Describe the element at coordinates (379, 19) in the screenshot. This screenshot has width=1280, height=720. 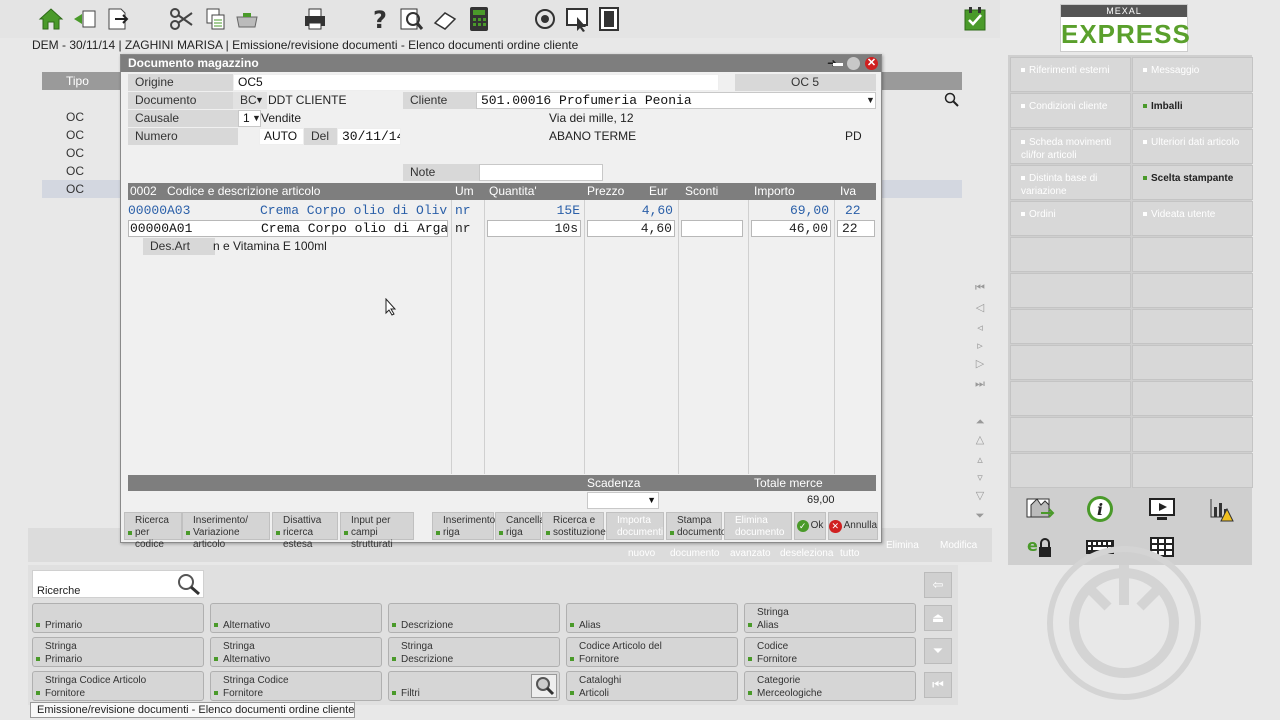
I see `help-icon: ?` at that location.